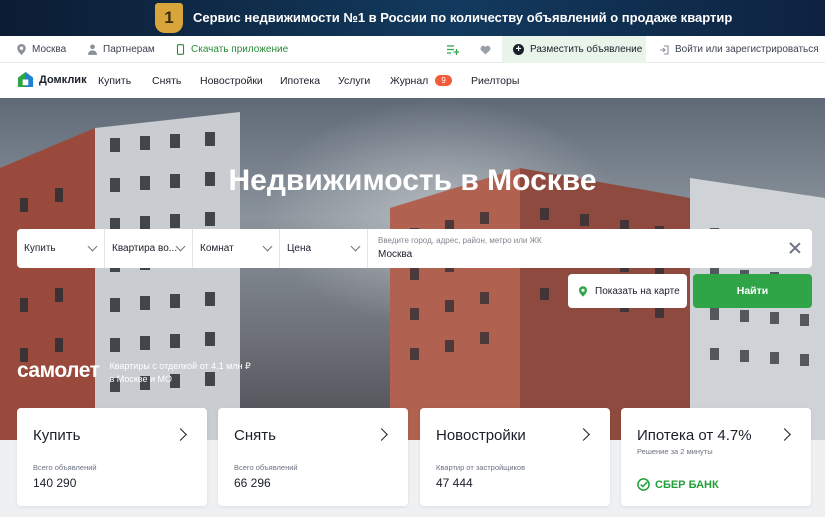 The width and height of the screenshot is (825, 517). What do you see at coordinates (675, 451) in the screenshot?
I see `card-subtitle: Решение за 2 минуты` at bounding box center [675, 451].